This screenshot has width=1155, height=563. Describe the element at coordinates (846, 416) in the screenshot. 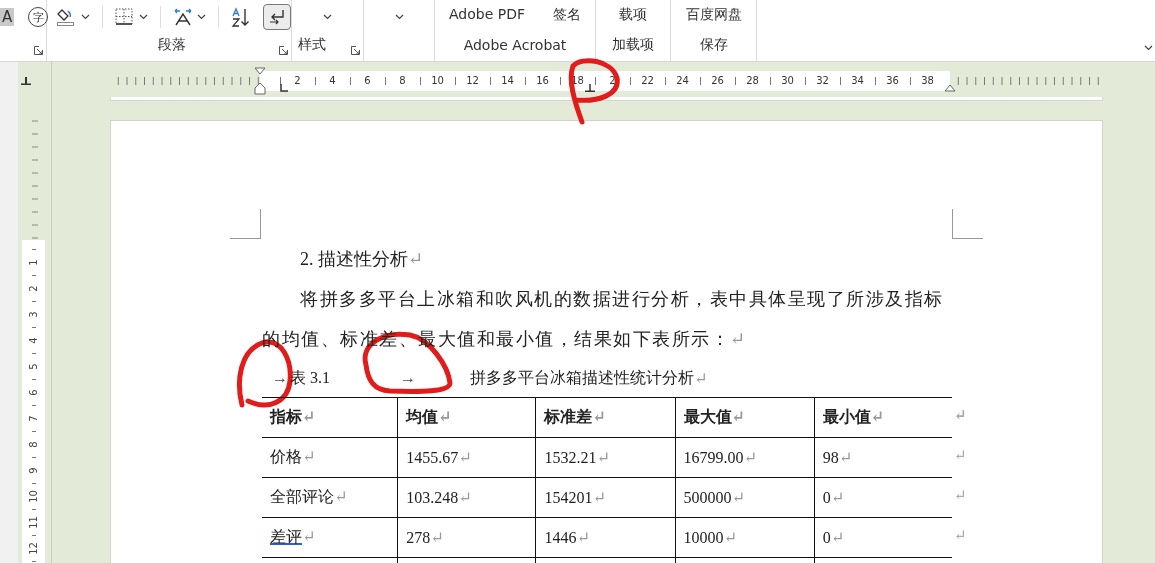

I see `column-header: 最小值` at that location.